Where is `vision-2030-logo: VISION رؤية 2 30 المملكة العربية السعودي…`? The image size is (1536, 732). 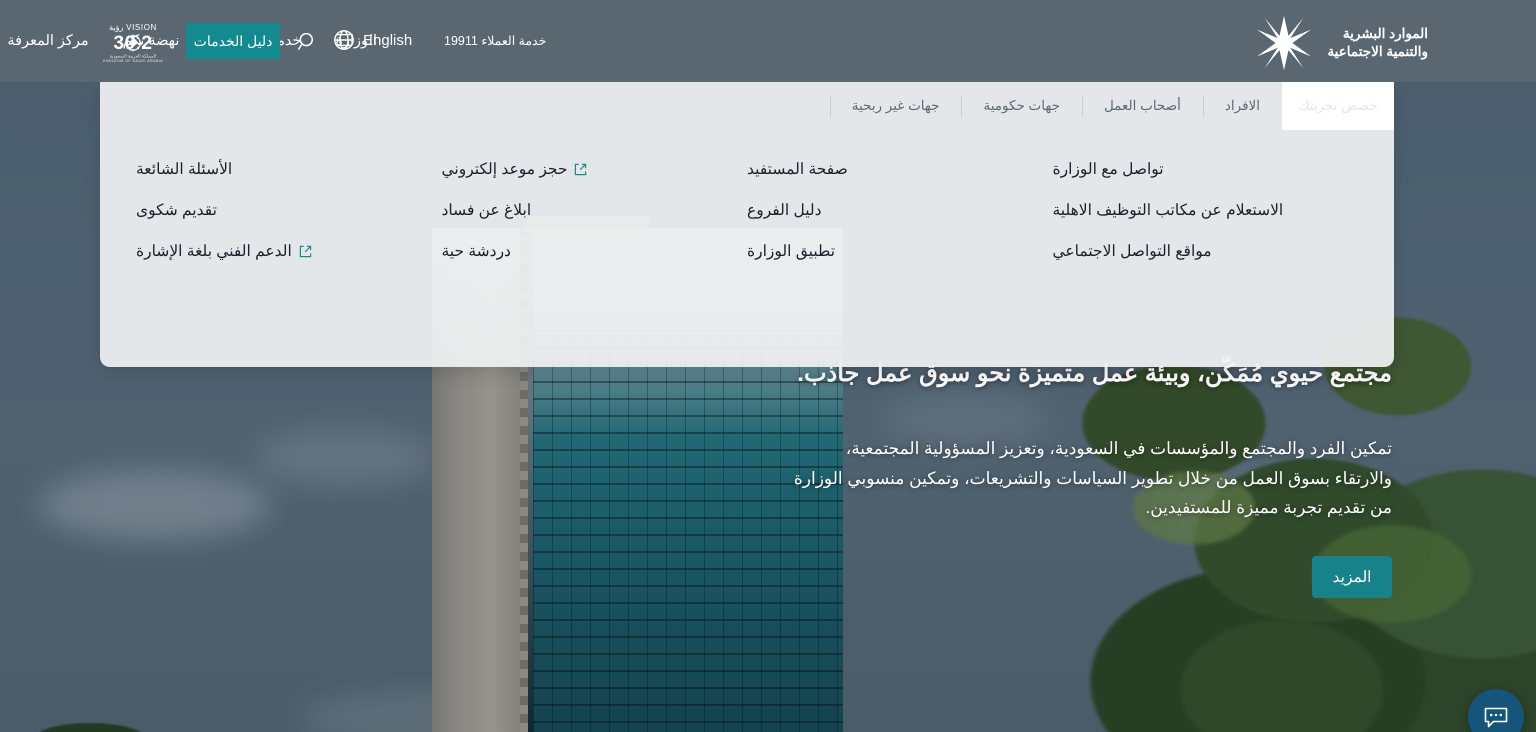
vision-2030-logo: VISION رؤية 2 30 المملكة العربية السعودي… is located at coordinates (133, 41).